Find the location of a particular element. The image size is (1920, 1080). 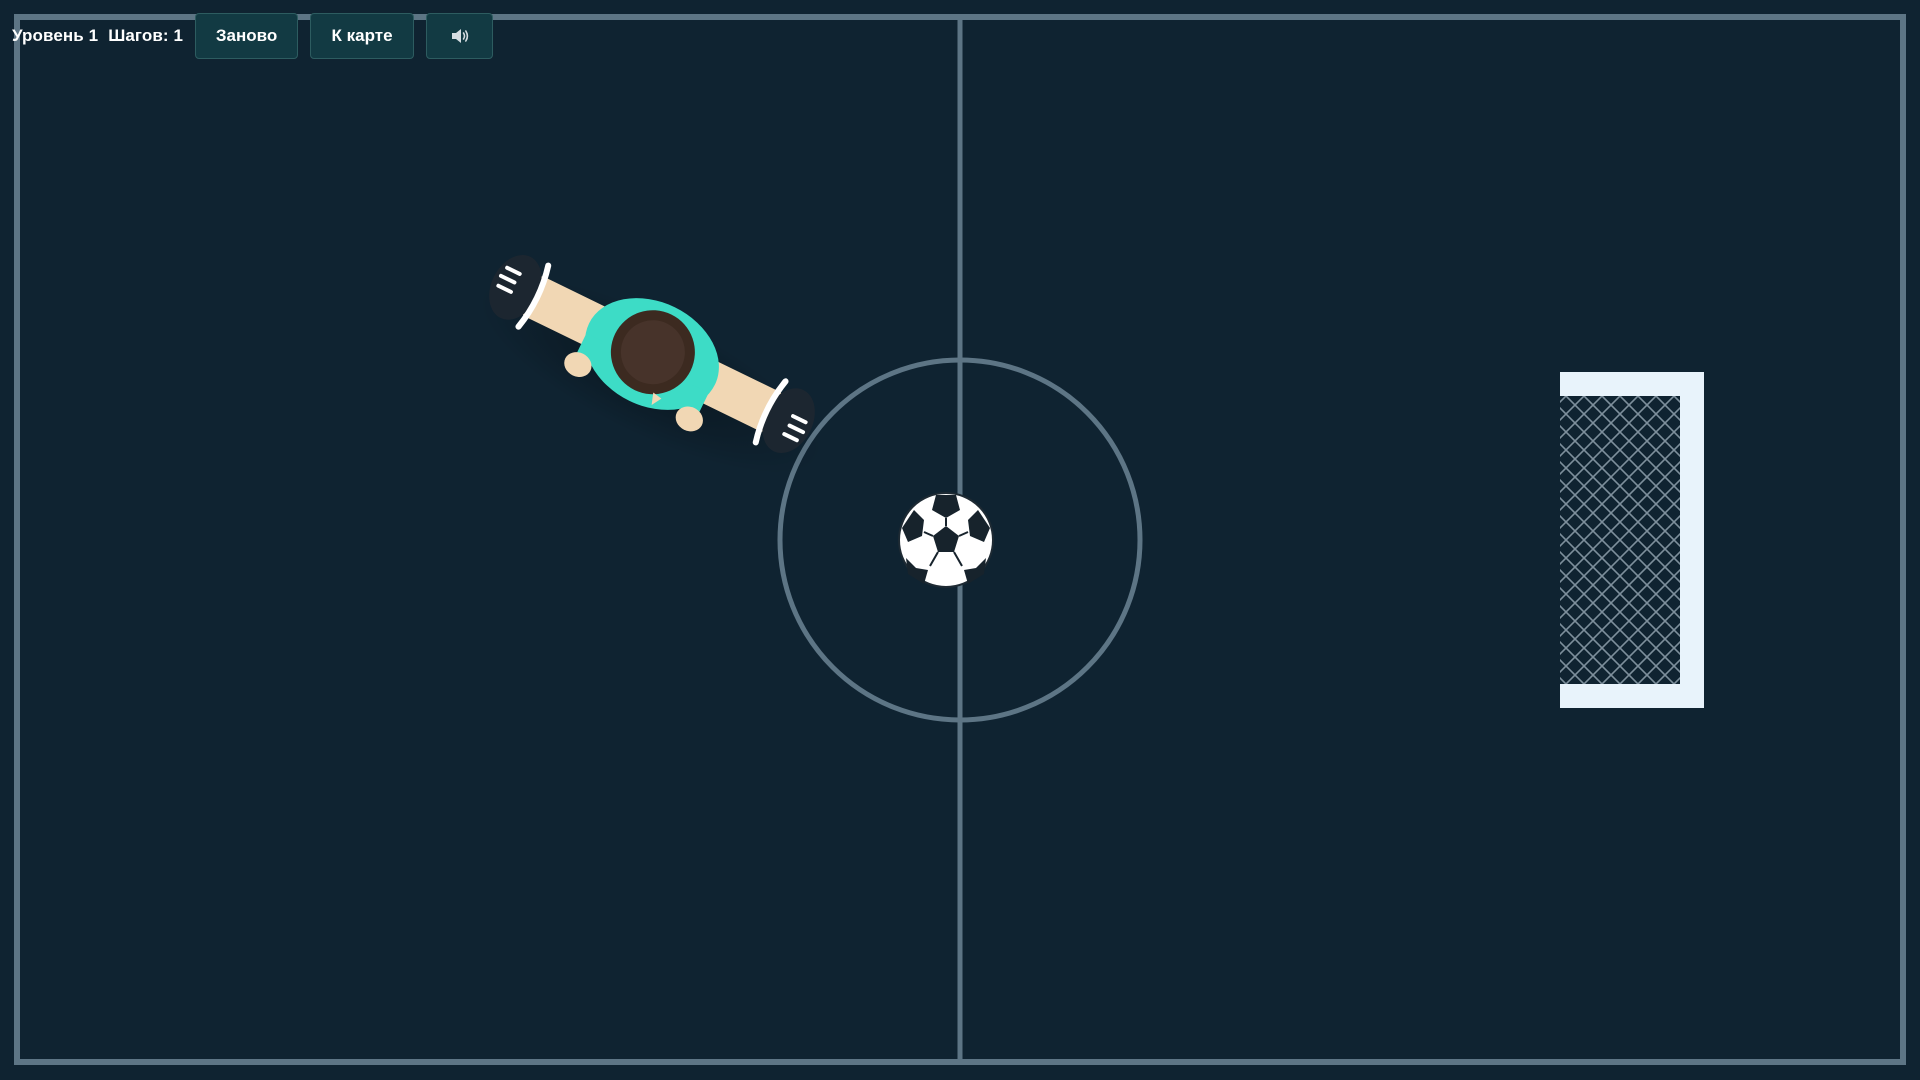

hud-bar: Уровень 1 Шагов: 1 Заново К карте is located at coordinates (253, 36).